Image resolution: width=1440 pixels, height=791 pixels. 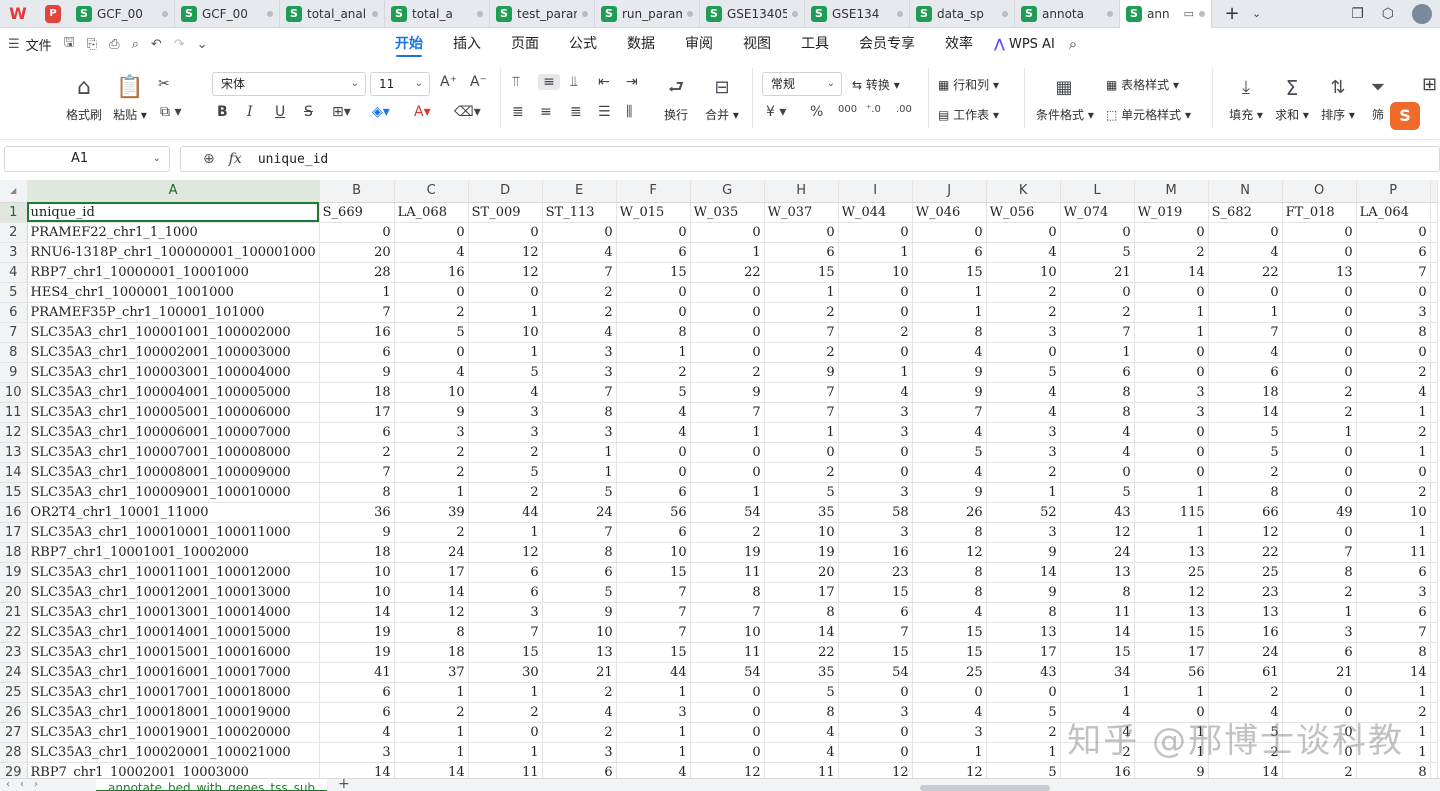 I want to click on row-header: 8, so click(x=14, y=352).